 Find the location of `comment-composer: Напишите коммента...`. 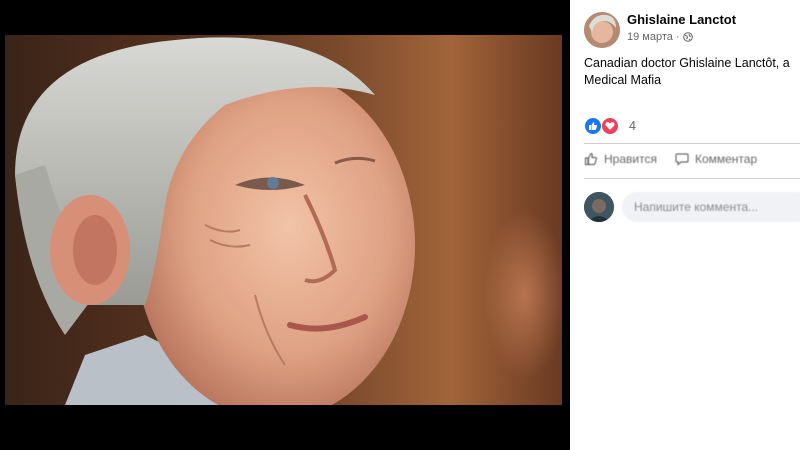

comment-composer: Напишите коммента... is located at coordinates (692, 207).